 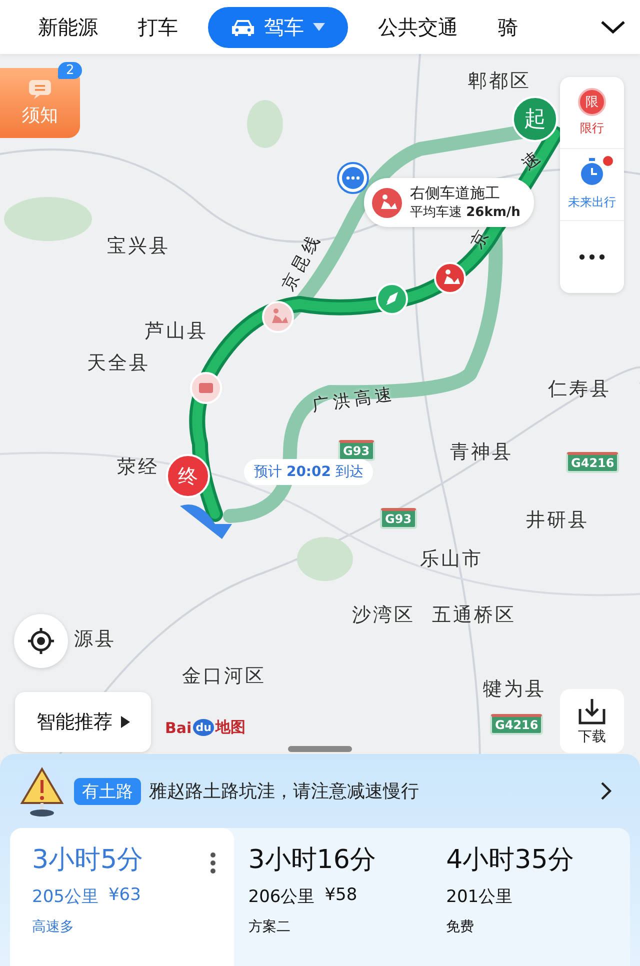 What do you see at coordinates (270, 927) in the screenshot?
I see `route-note: 方案二` at bounding box center [270, 927].